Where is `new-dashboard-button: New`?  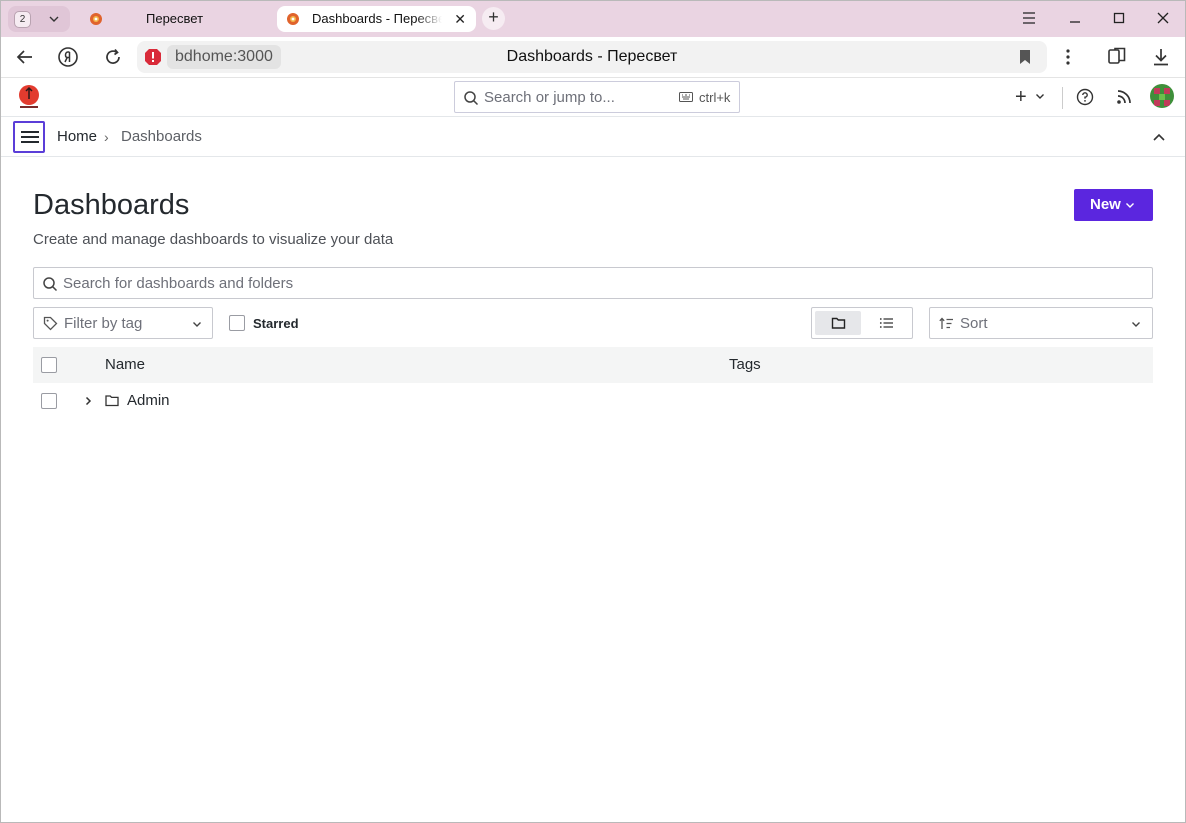
new-dashboard-button: New is located at coordinates (1113, 205).